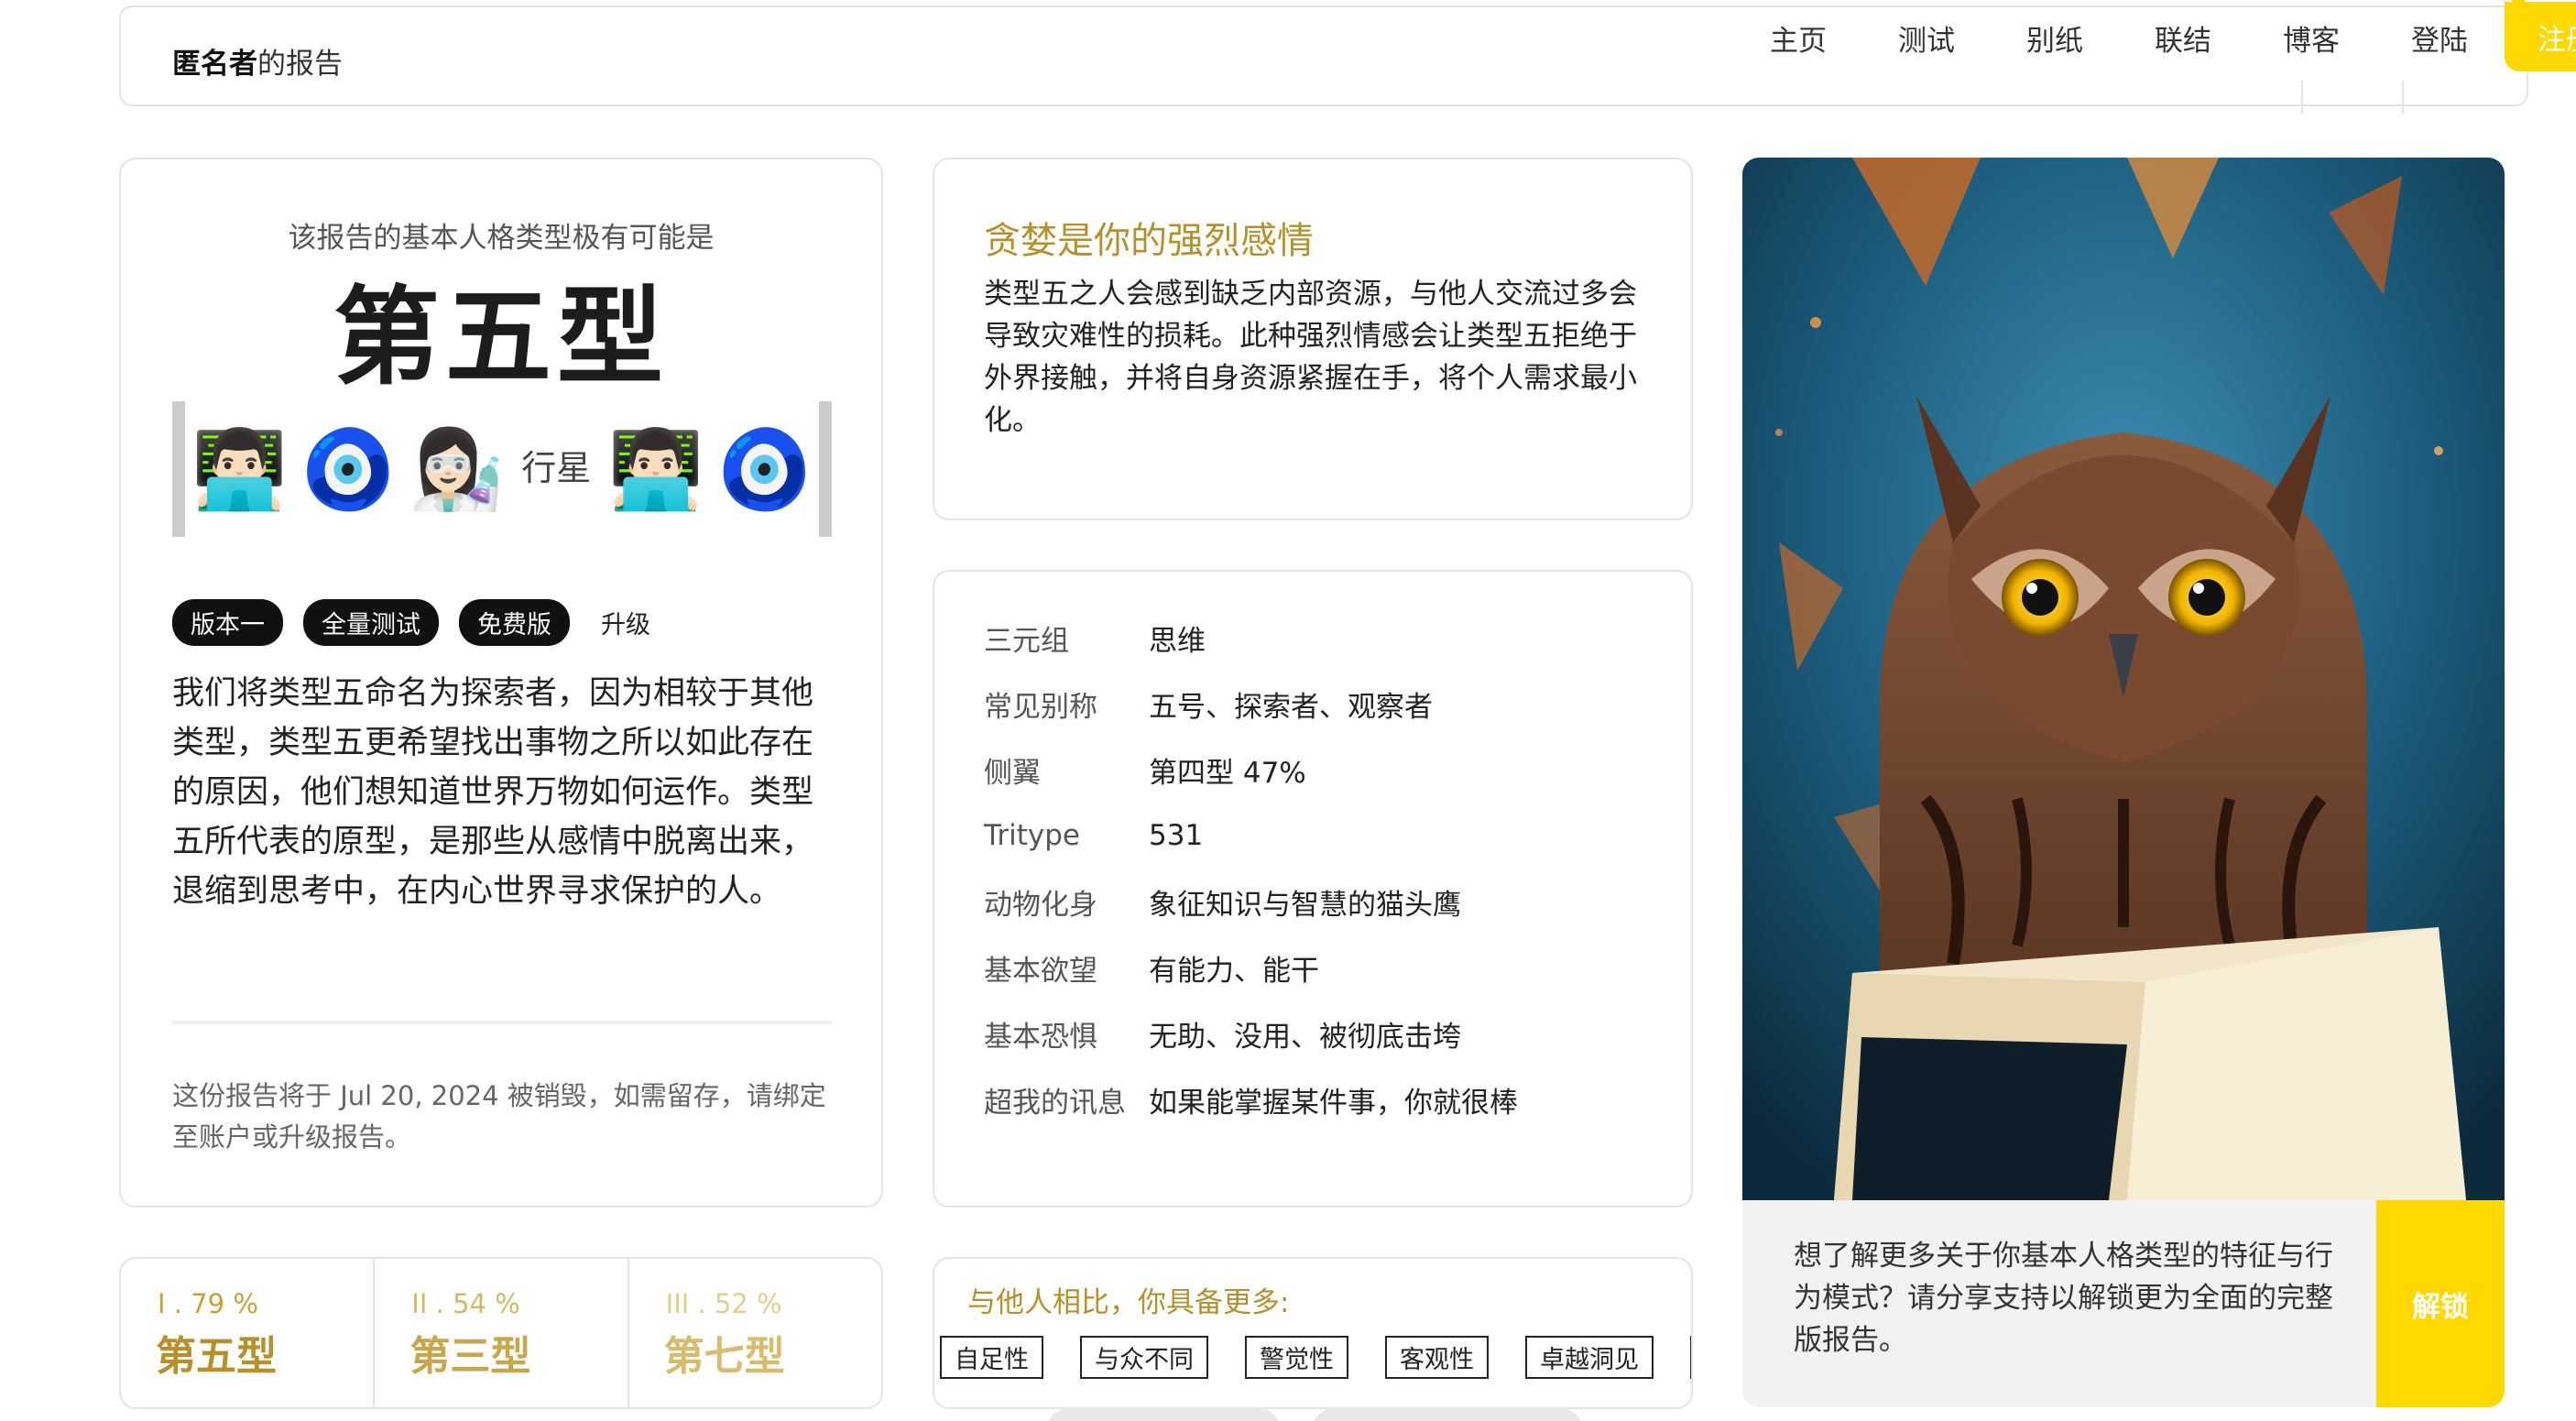 The width and height of the screenshot is (2576, 1421). Describe the element at coordinates (470, 1356) in the screenshot. I see `top-type-name: 第三型` at that location.